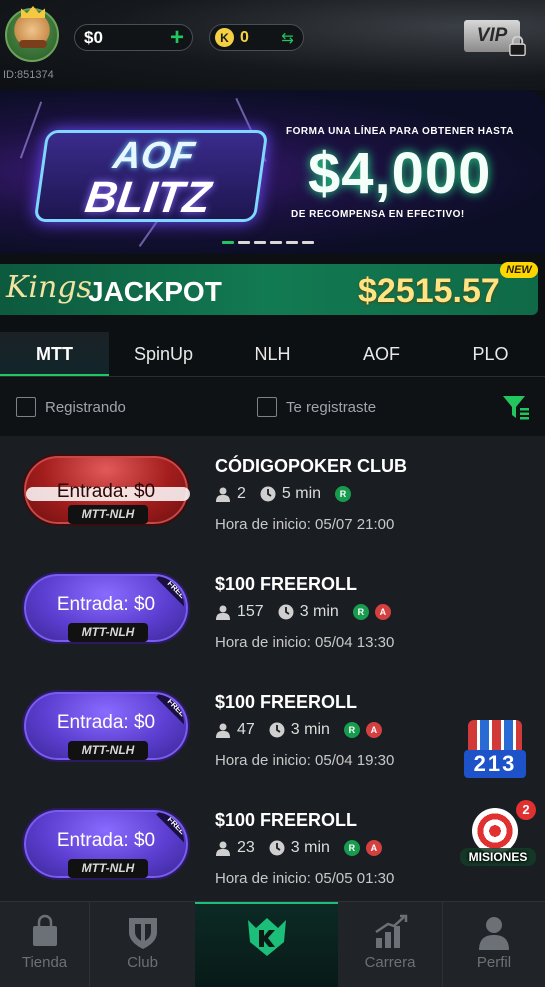 This screenshot has width=545, height=987. I want to click on lock-icon, so click(517, 46).